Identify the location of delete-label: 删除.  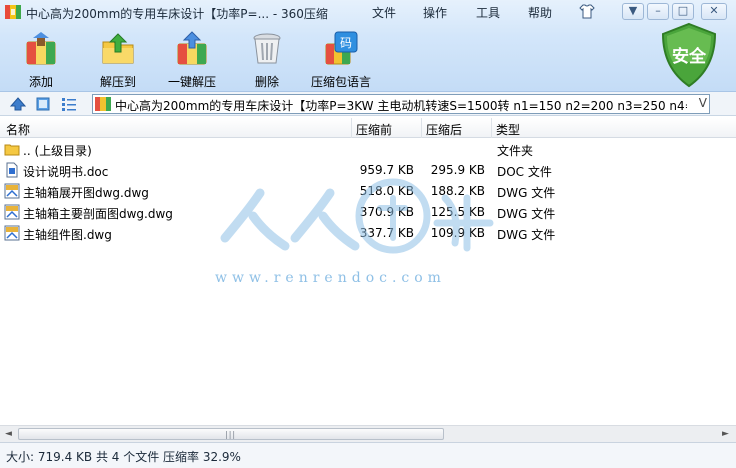
(266, 82).